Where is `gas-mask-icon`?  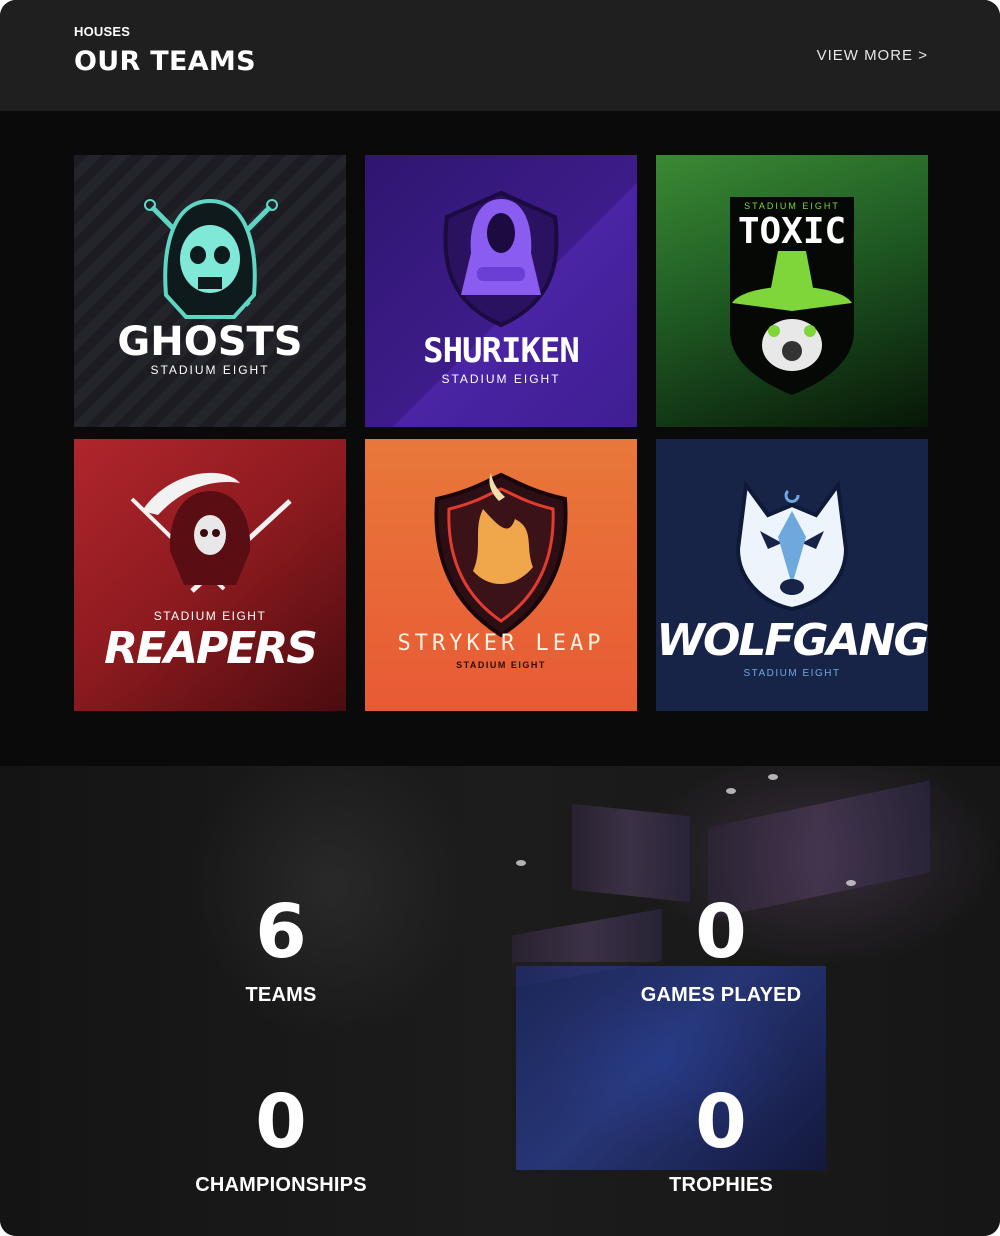
gas-mask-icon is located at coordinates (792, 296).